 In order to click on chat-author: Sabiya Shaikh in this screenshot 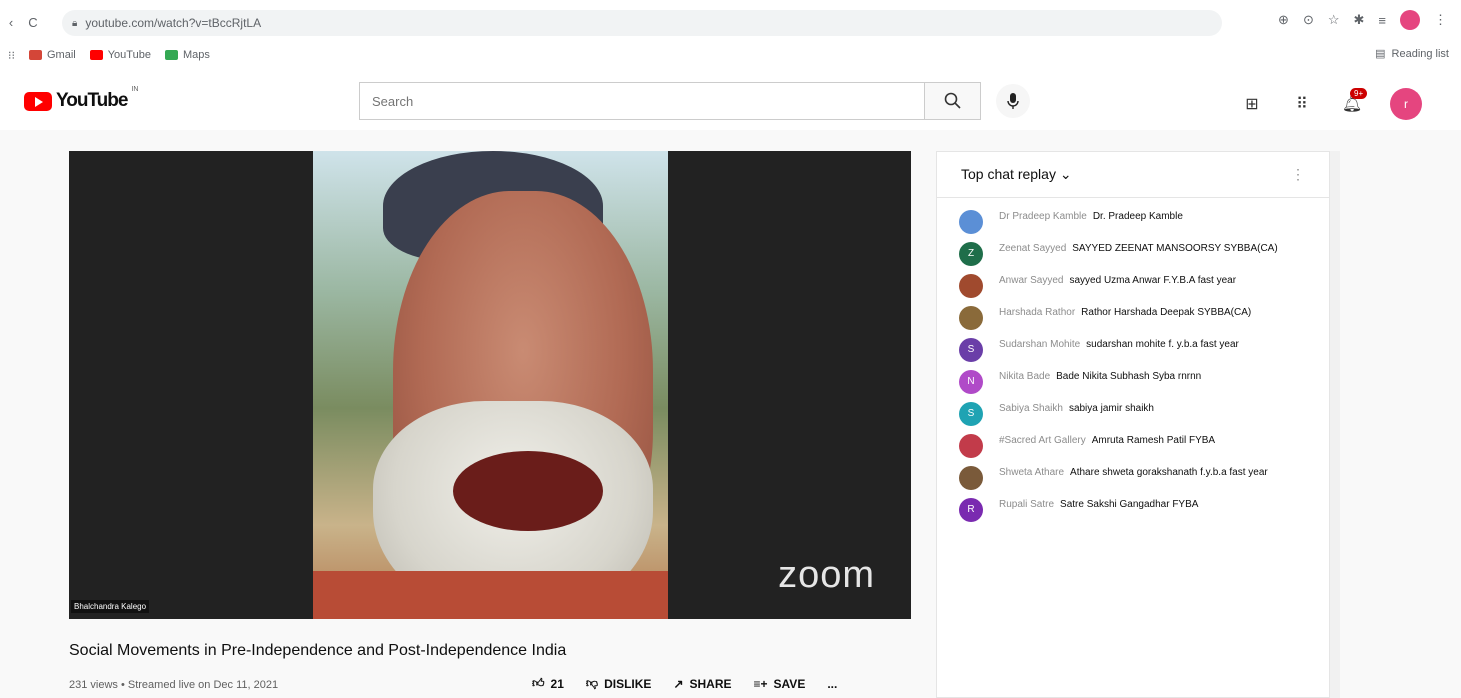, I will do `click(1031, 408)`.